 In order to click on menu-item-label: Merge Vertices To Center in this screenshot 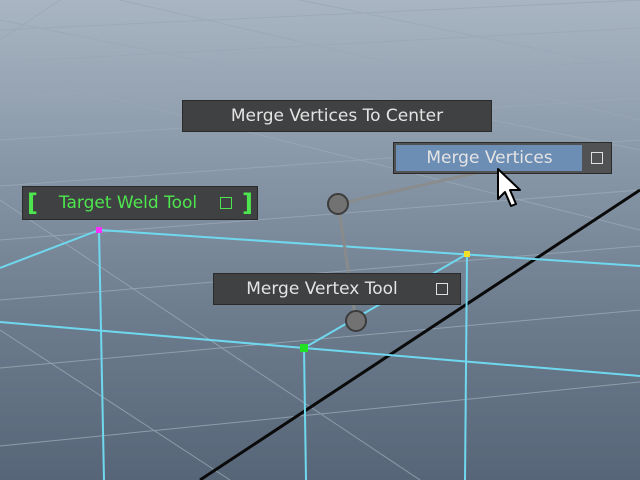, I will do `click(337, 116)`.